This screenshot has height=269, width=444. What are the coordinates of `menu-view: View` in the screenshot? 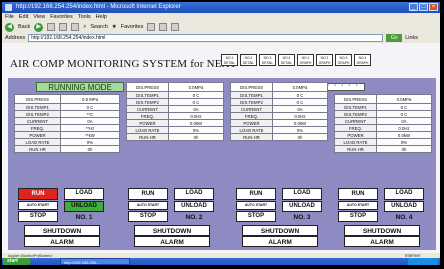 It's located at (39, 17).